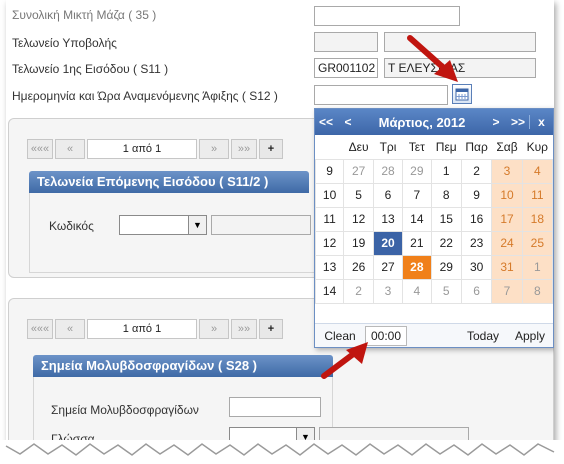 The height and width of the screenshot is (464, 564). I want to click on arrow-to-calendar-icon-shape, so click(432, 58).